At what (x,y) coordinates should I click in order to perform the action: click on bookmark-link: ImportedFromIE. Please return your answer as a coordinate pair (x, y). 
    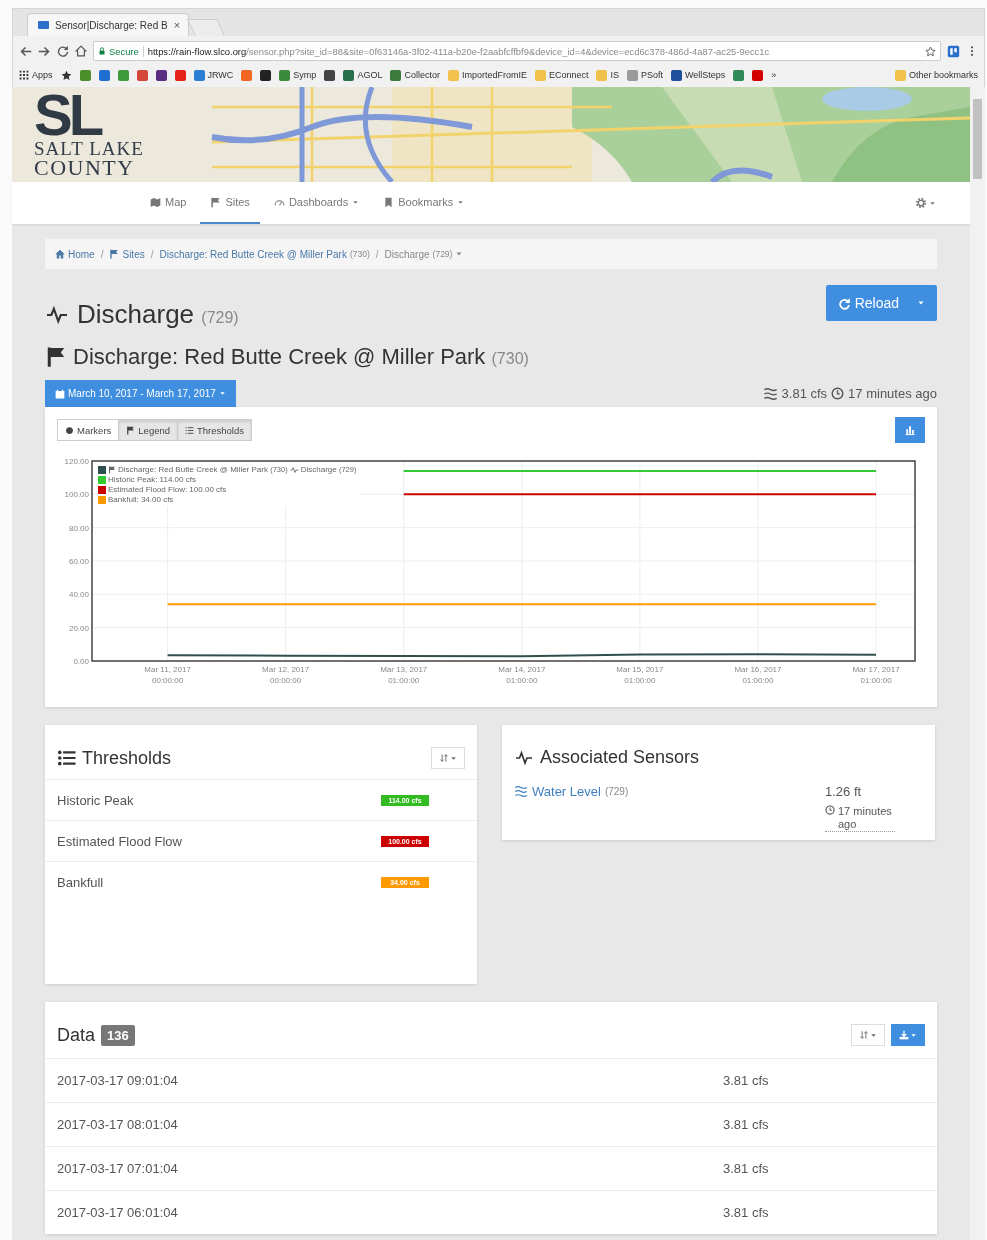
    Looking at the image, I should click on (487, 75).